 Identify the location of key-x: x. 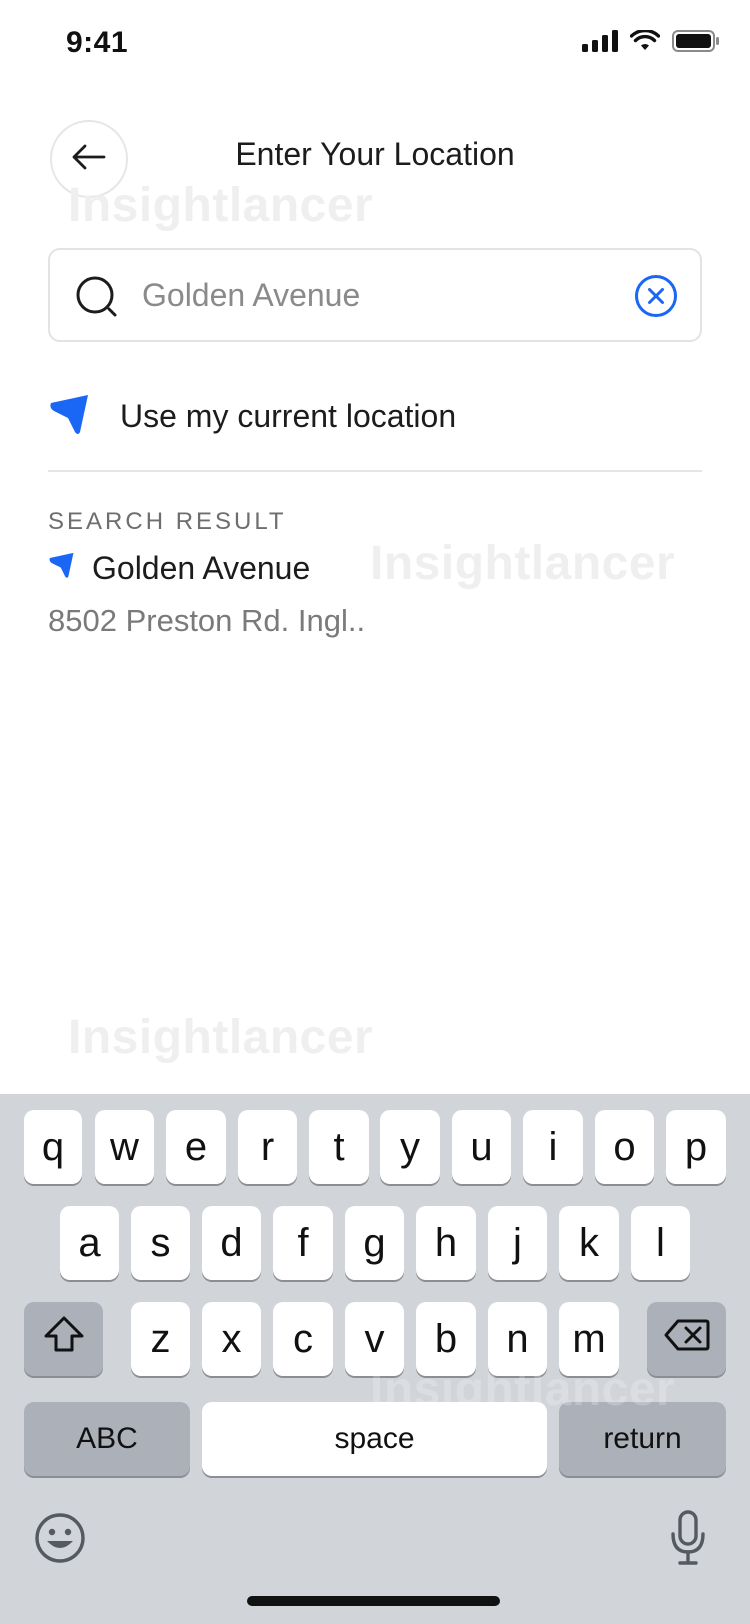
(231, 1339).